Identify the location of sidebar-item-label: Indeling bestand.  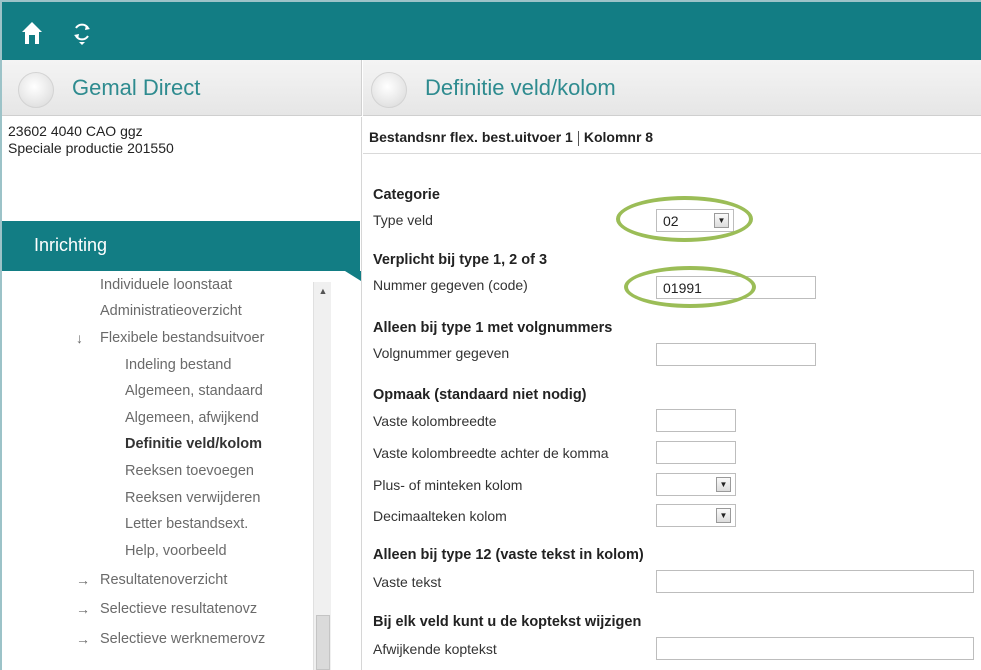
(178, 365).